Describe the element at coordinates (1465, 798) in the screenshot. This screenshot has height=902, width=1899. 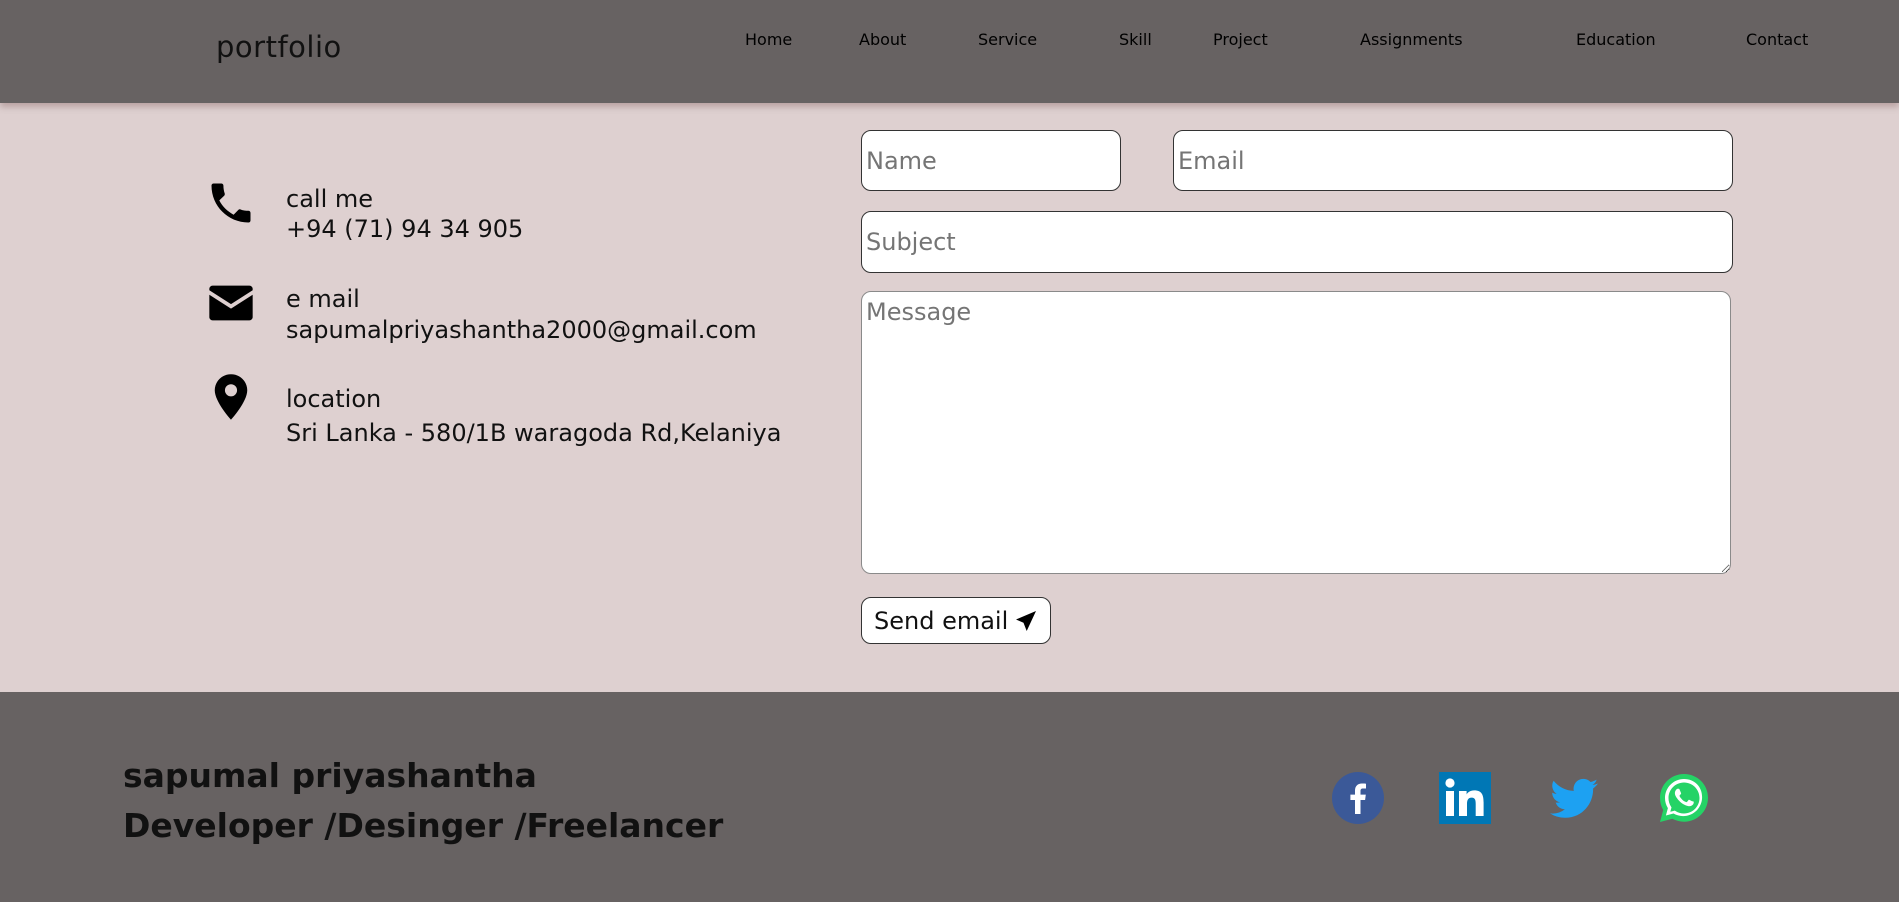
I see `linkedin-icon` at that location.